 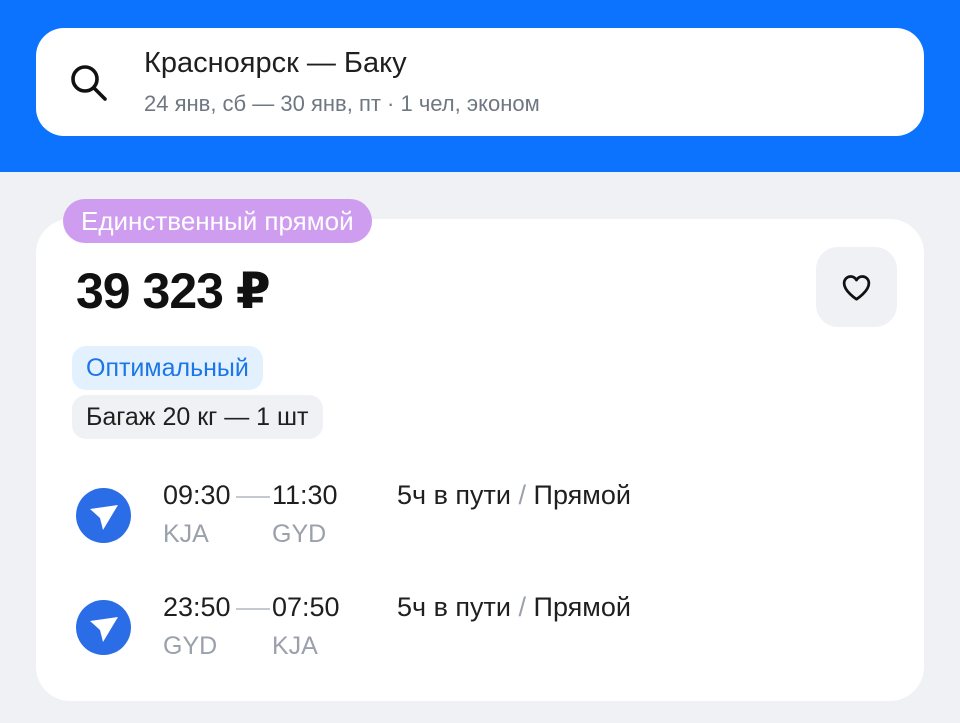 What do you see at coordinates (342, 103) in the screenshot?
I see `search-details: 24 янв, сб — 30 янв, пт · 1 чел, эконом` at bounding box center [342, 103].